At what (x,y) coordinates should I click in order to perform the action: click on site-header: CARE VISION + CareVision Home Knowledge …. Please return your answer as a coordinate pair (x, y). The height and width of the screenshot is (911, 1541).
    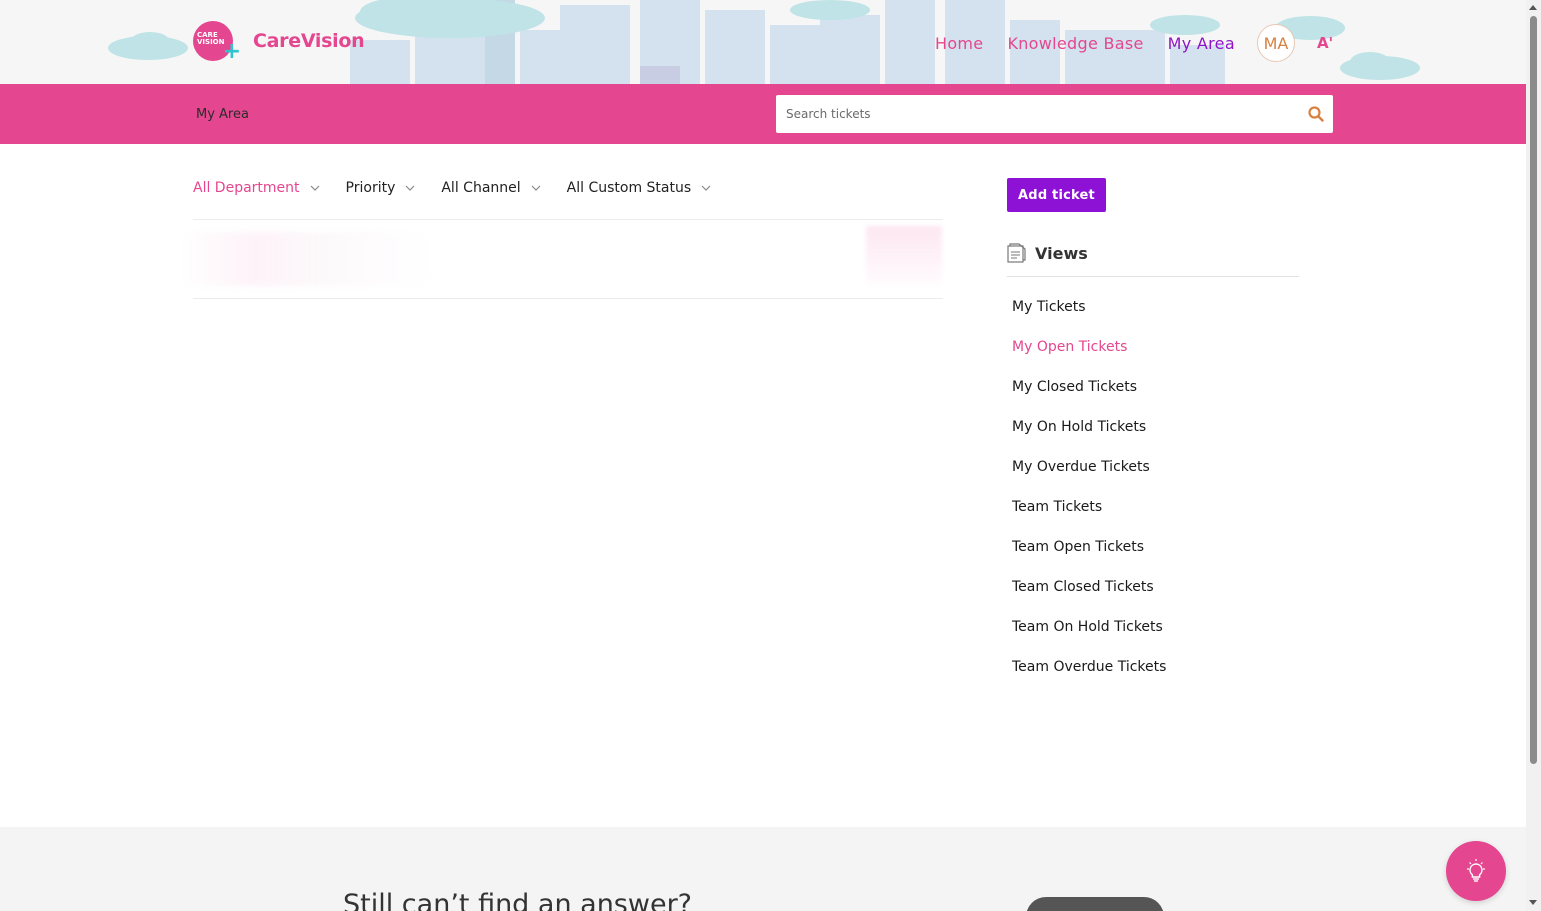
    Looking at the image, I should click on (763, 42).